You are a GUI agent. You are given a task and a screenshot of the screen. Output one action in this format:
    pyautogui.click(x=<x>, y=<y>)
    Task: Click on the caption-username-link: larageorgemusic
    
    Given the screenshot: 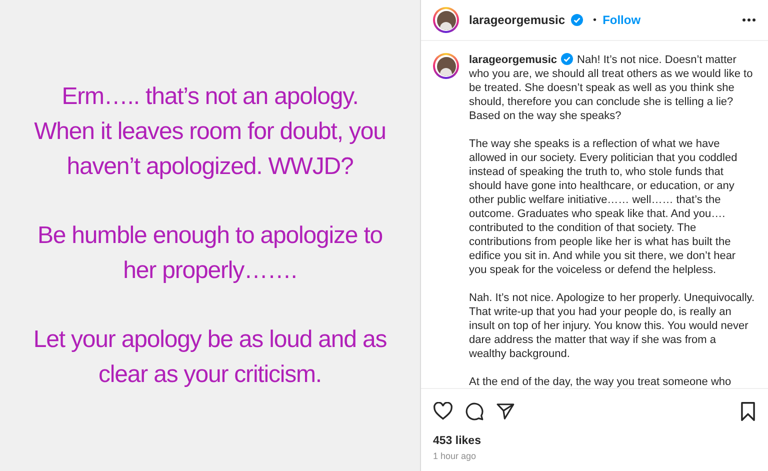 What is the action you would take?
    pyautogui.click(x=513, y=60)
    